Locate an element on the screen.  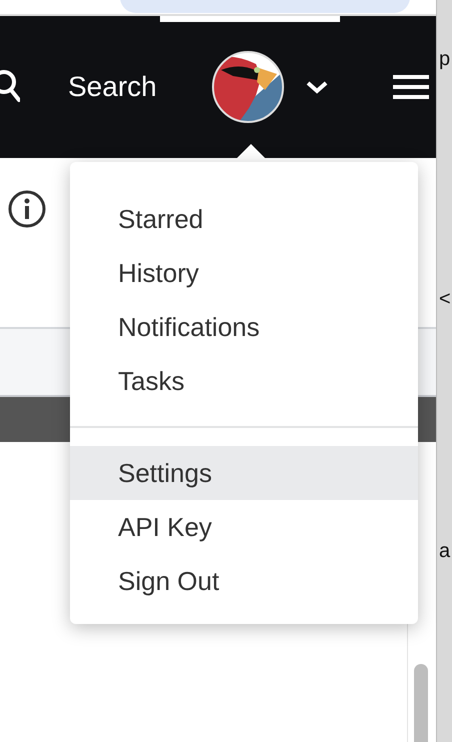
menu-item: Sign Out is located at coordinates (244, 581).